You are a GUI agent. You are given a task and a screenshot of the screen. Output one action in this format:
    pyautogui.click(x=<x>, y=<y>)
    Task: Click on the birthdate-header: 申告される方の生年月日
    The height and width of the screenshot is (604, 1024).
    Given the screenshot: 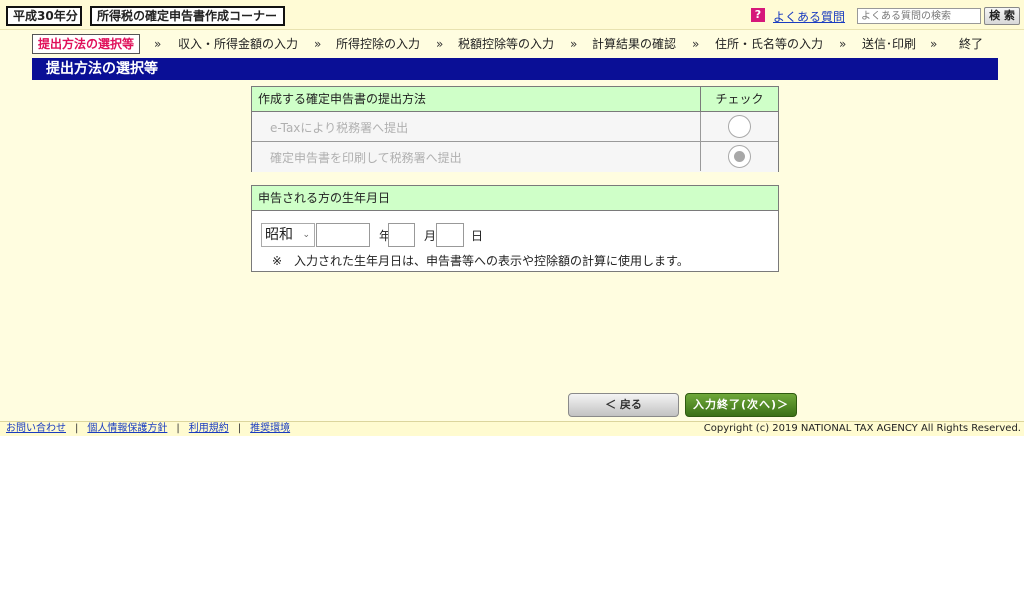 What is the action you would take?
    pyautogui.click(x=515, y=198)
    